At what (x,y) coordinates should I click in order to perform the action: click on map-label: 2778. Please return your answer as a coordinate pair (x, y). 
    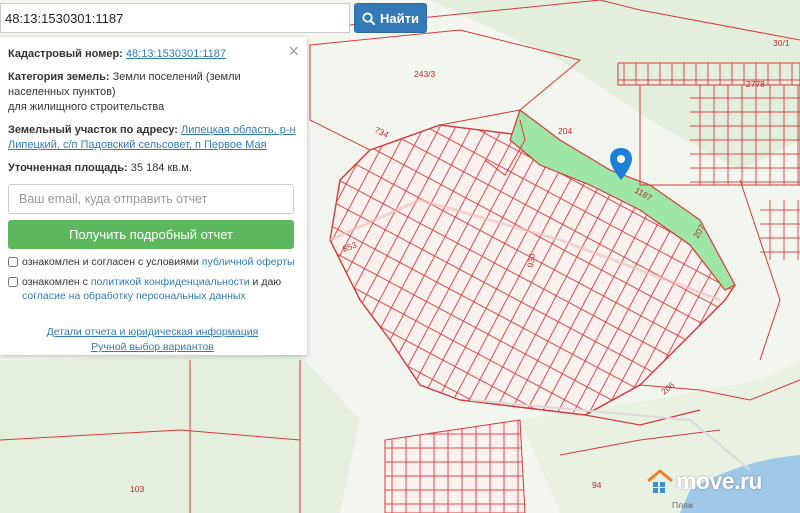
    Looking at the image, I should click on (755, 84).